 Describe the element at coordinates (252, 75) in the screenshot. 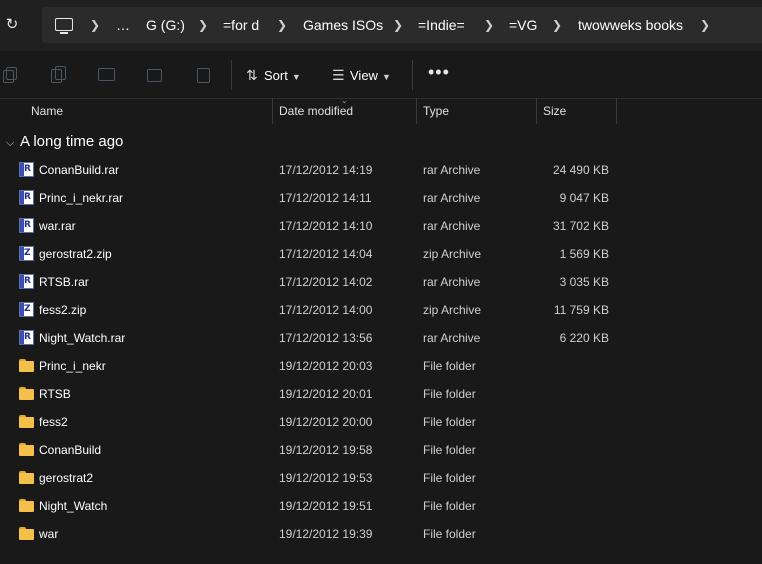

I see `sort-icon: ⇅` at that location.